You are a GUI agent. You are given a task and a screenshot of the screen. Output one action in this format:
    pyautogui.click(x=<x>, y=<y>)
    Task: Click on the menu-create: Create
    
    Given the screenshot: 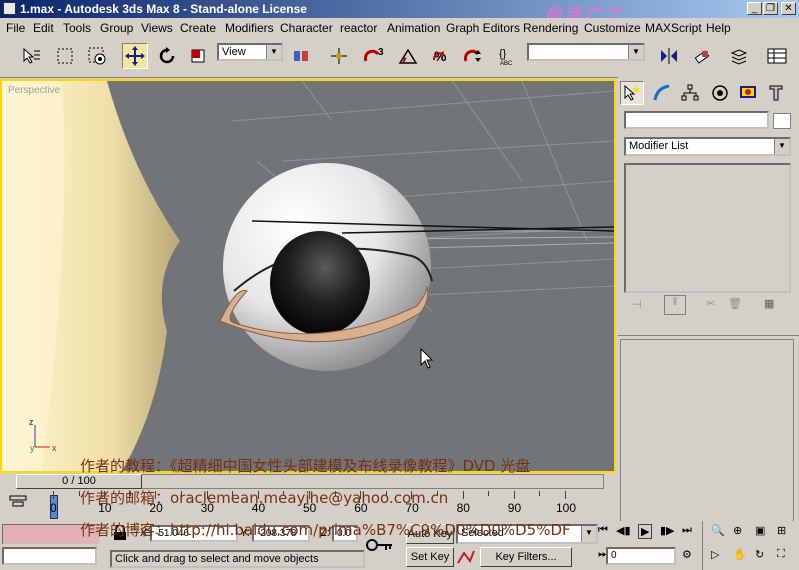 What is the action you would take?
    pyautogui.click(x=198, y=28)
    